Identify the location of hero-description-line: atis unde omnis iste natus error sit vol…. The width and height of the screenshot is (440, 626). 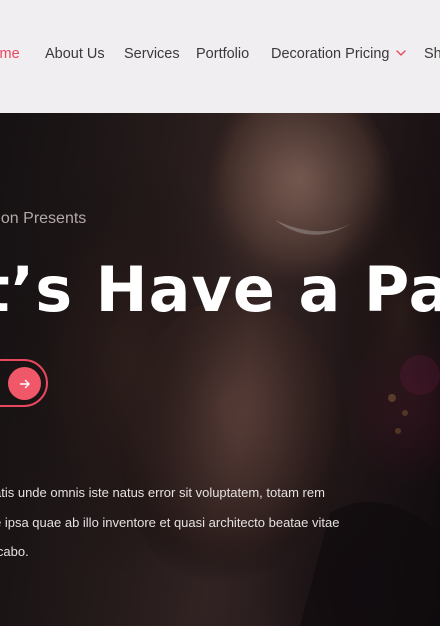
(162, 492).